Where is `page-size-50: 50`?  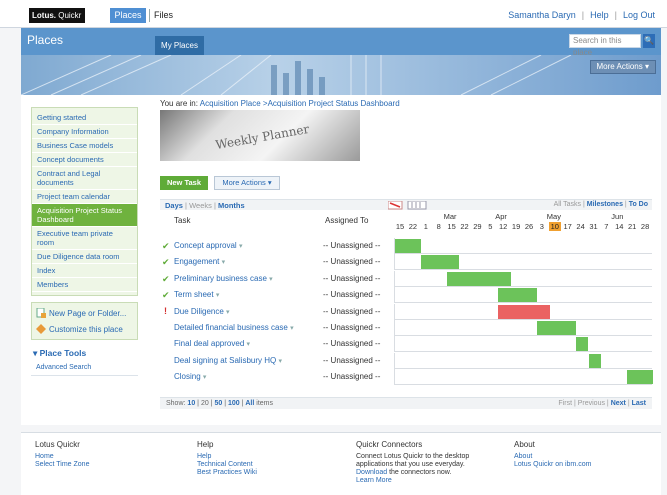 page-size-50: 50 is located at coordinates (218, 403).